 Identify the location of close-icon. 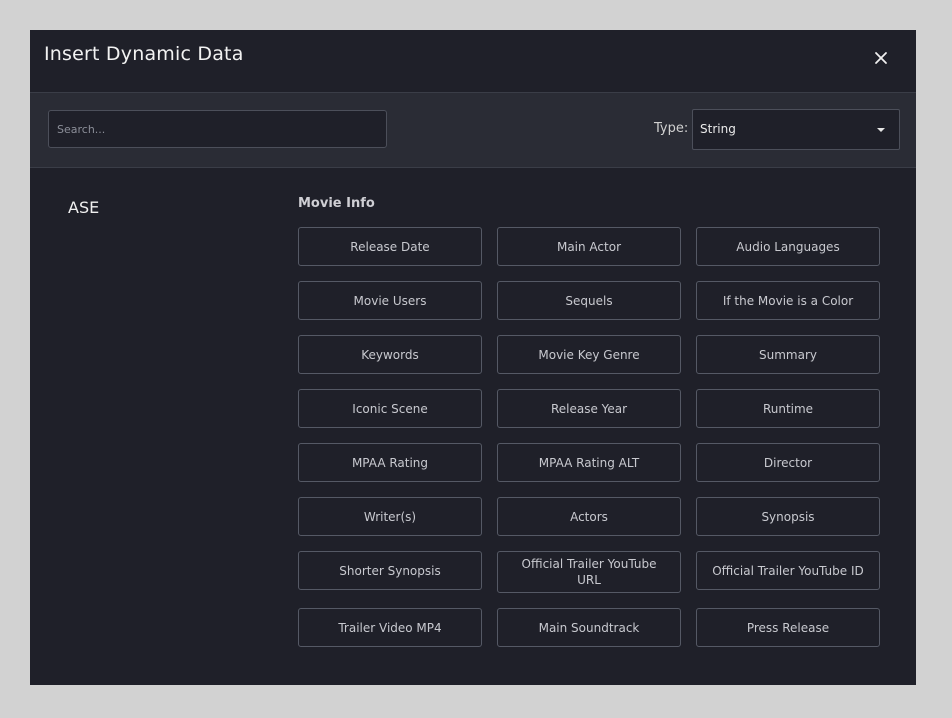
(881, 58).